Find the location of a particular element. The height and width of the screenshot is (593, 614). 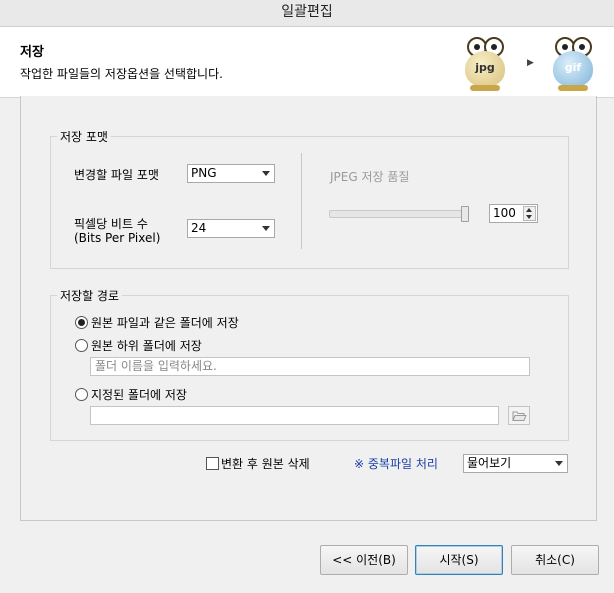

prev-button: << 이전(B) is located at coordinates (364, 560).